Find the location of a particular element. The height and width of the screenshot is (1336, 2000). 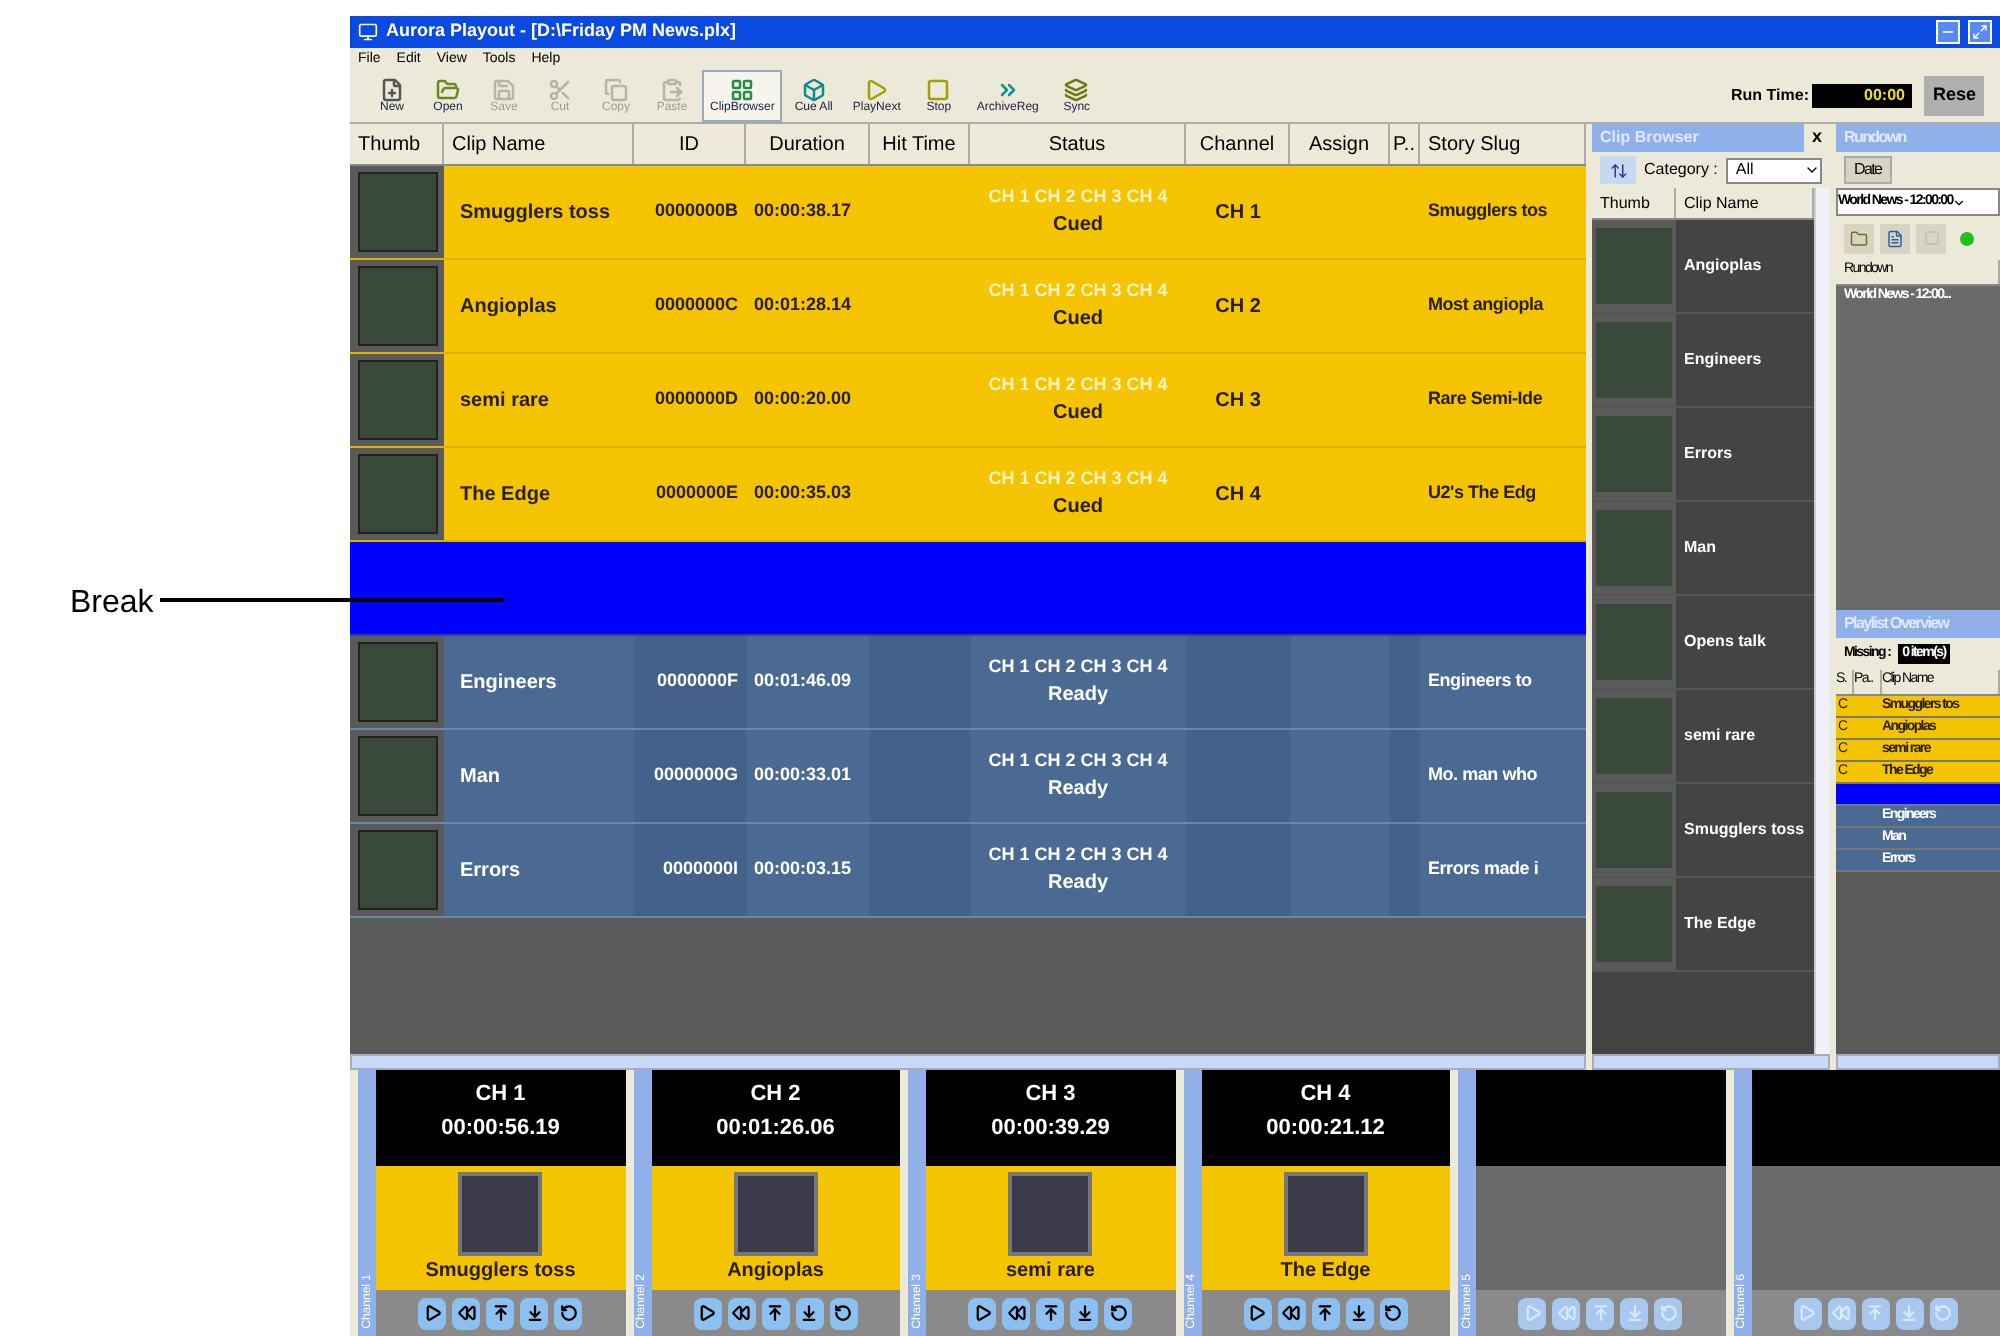

playlist-row: semi rare 0000000D 00:00:20.00 CH 1 CH 2 CH 3 CH 4 Cued CH 3 Rare Semi-Ide is located at coordinates (968, 401).